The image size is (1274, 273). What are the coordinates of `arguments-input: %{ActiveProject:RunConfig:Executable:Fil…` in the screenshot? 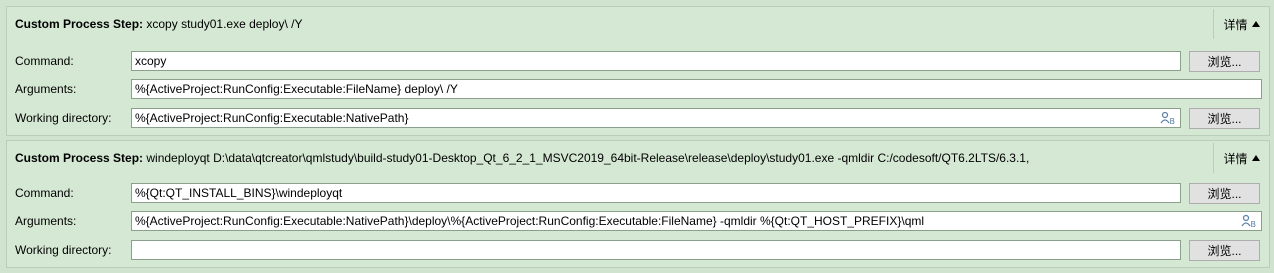 It's located at (696, 89).